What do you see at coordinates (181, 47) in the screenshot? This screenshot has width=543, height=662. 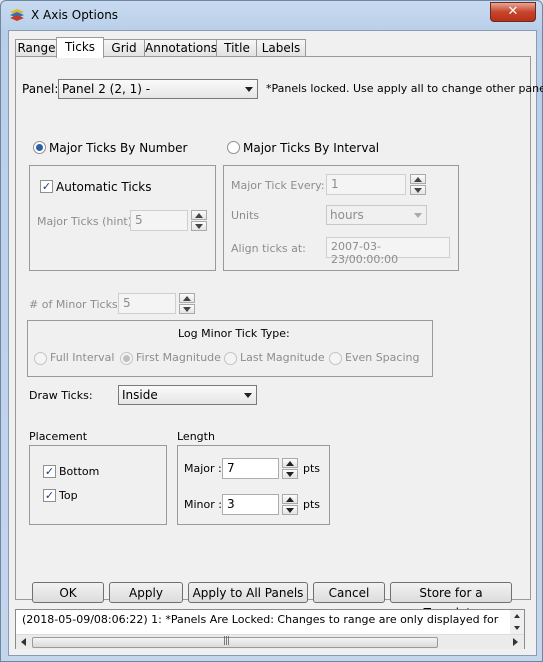 I see `tab-annotations: Annotations` at bounding box center [181, 47].